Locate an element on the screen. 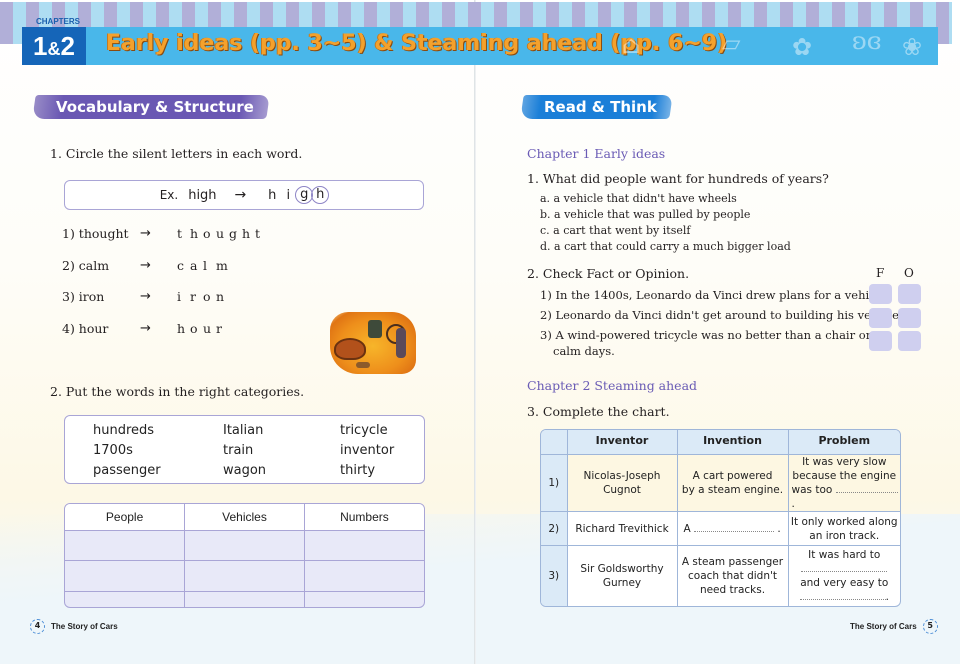 The image size is (960, 664). silent-letter-item: 4) hour → hour is located at coordinates (145, 328).